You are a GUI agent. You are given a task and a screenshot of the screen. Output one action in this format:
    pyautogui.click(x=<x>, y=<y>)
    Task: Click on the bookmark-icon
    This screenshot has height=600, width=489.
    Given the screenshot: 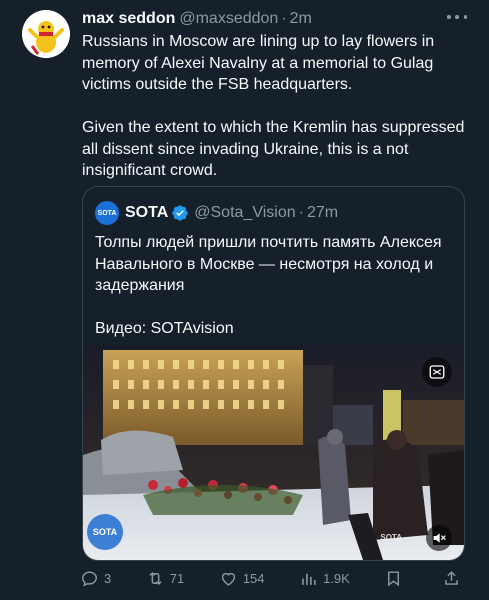 What is the action you would take?
    pyautogui.click(x=394, y=578)
    